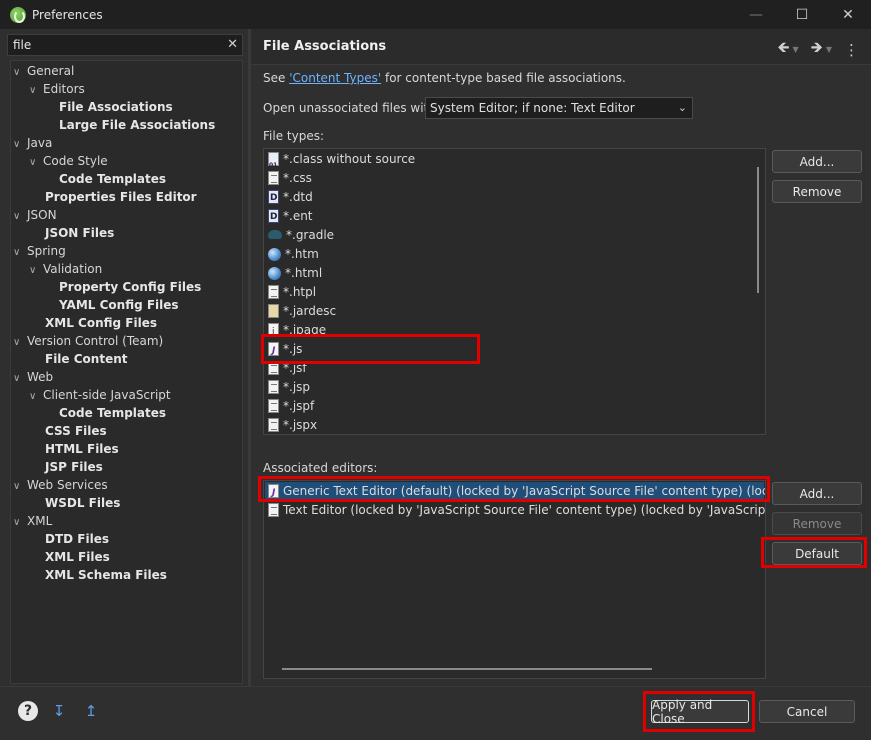 This screenshot has width=871, height=740. I want to click on file-type-row: *.jspx, so click(293, 425).